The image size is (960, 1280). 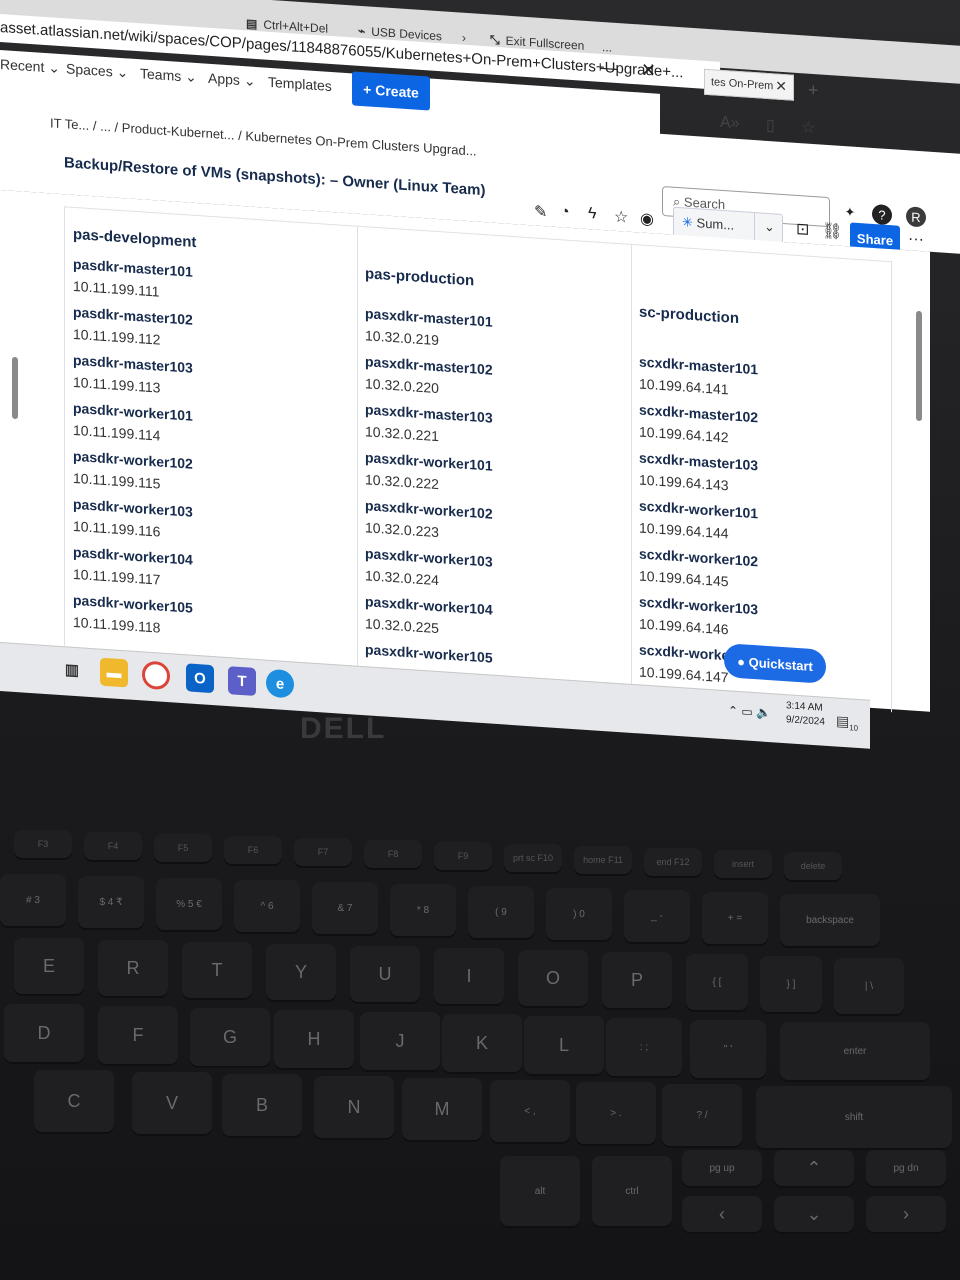 I want to click on edit-icon: ✎, so click(x=540, y=211).